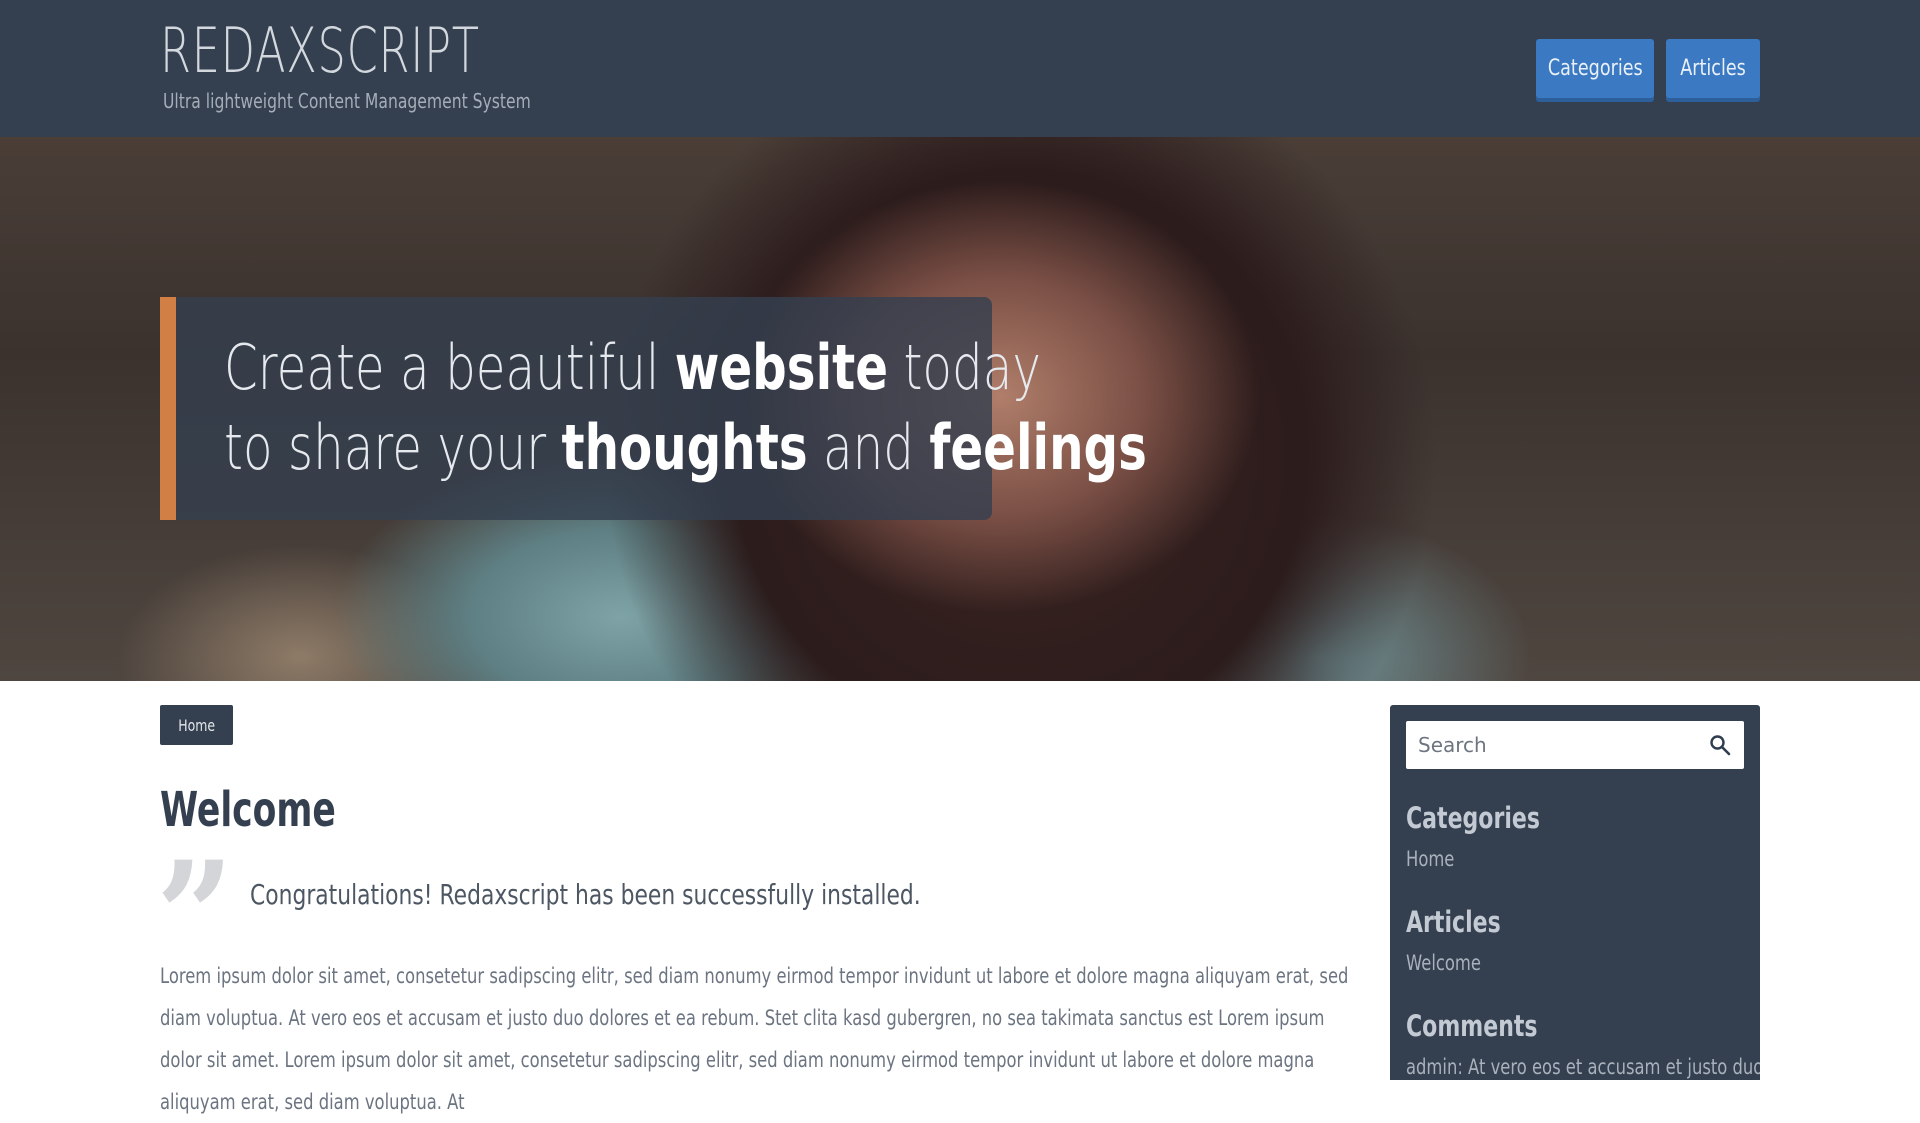  Describe the element at coordinates (868, 447) in the screenshot. I see `hero-text: and` at that location.